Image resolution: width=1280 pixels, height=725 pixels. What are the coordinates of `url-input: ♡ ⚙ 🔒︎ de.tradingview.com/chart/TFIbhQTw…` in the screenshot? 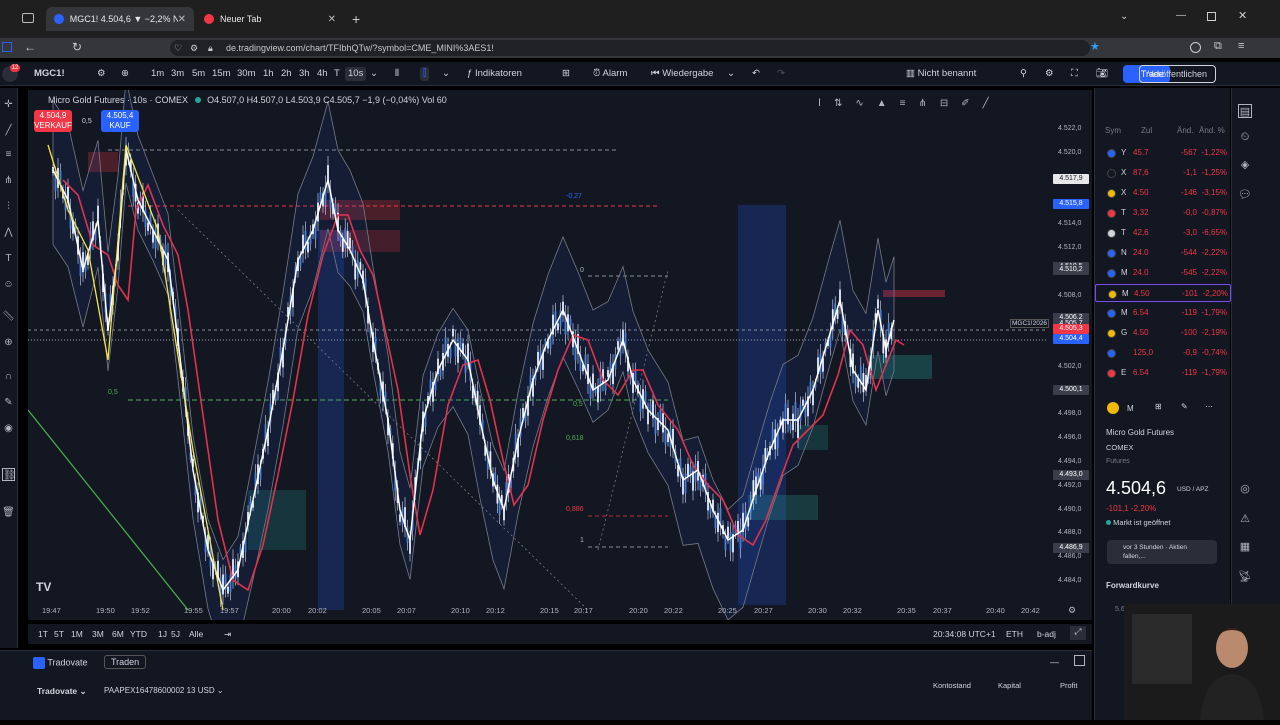 It's located at (630, 48).